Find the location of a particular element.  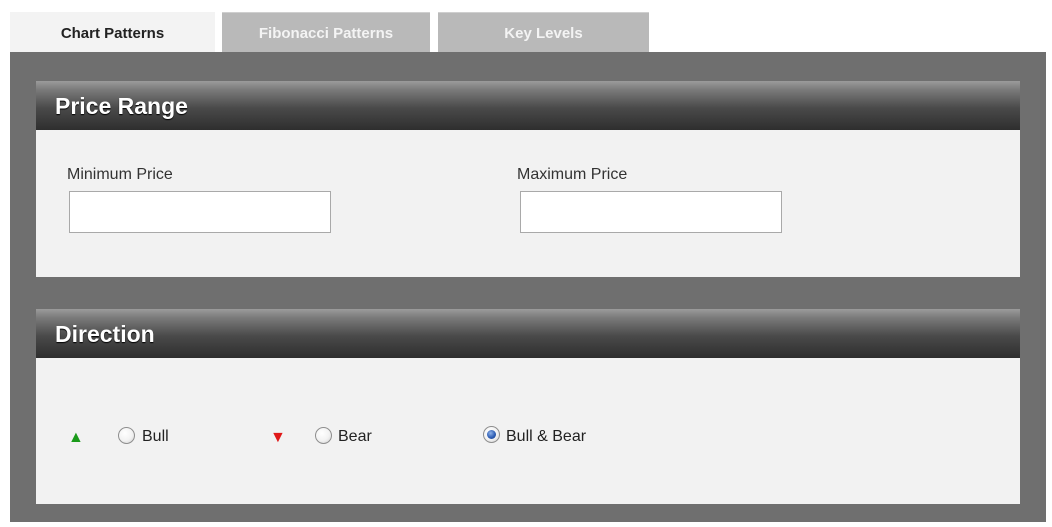

down-arrow-icon: ▼ is located at coordinates (278, 437).